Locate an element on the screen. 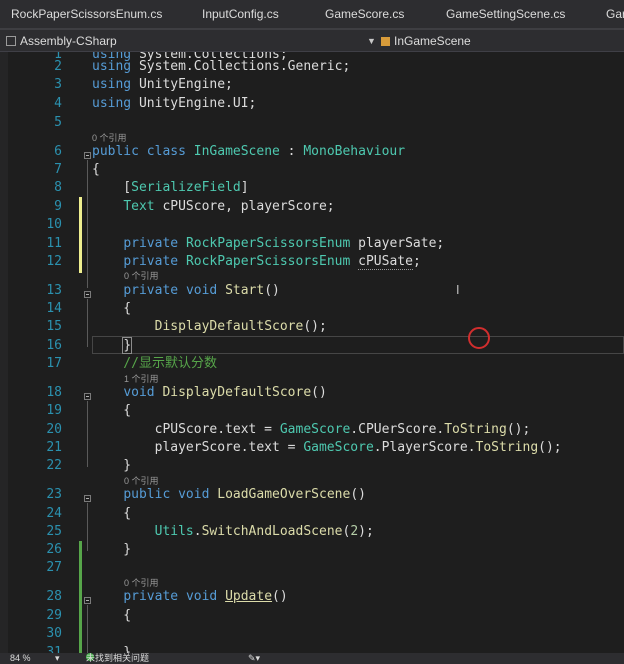 This screenshot has width=624, height=664. code-text: . is located at coordinates (197, 531).